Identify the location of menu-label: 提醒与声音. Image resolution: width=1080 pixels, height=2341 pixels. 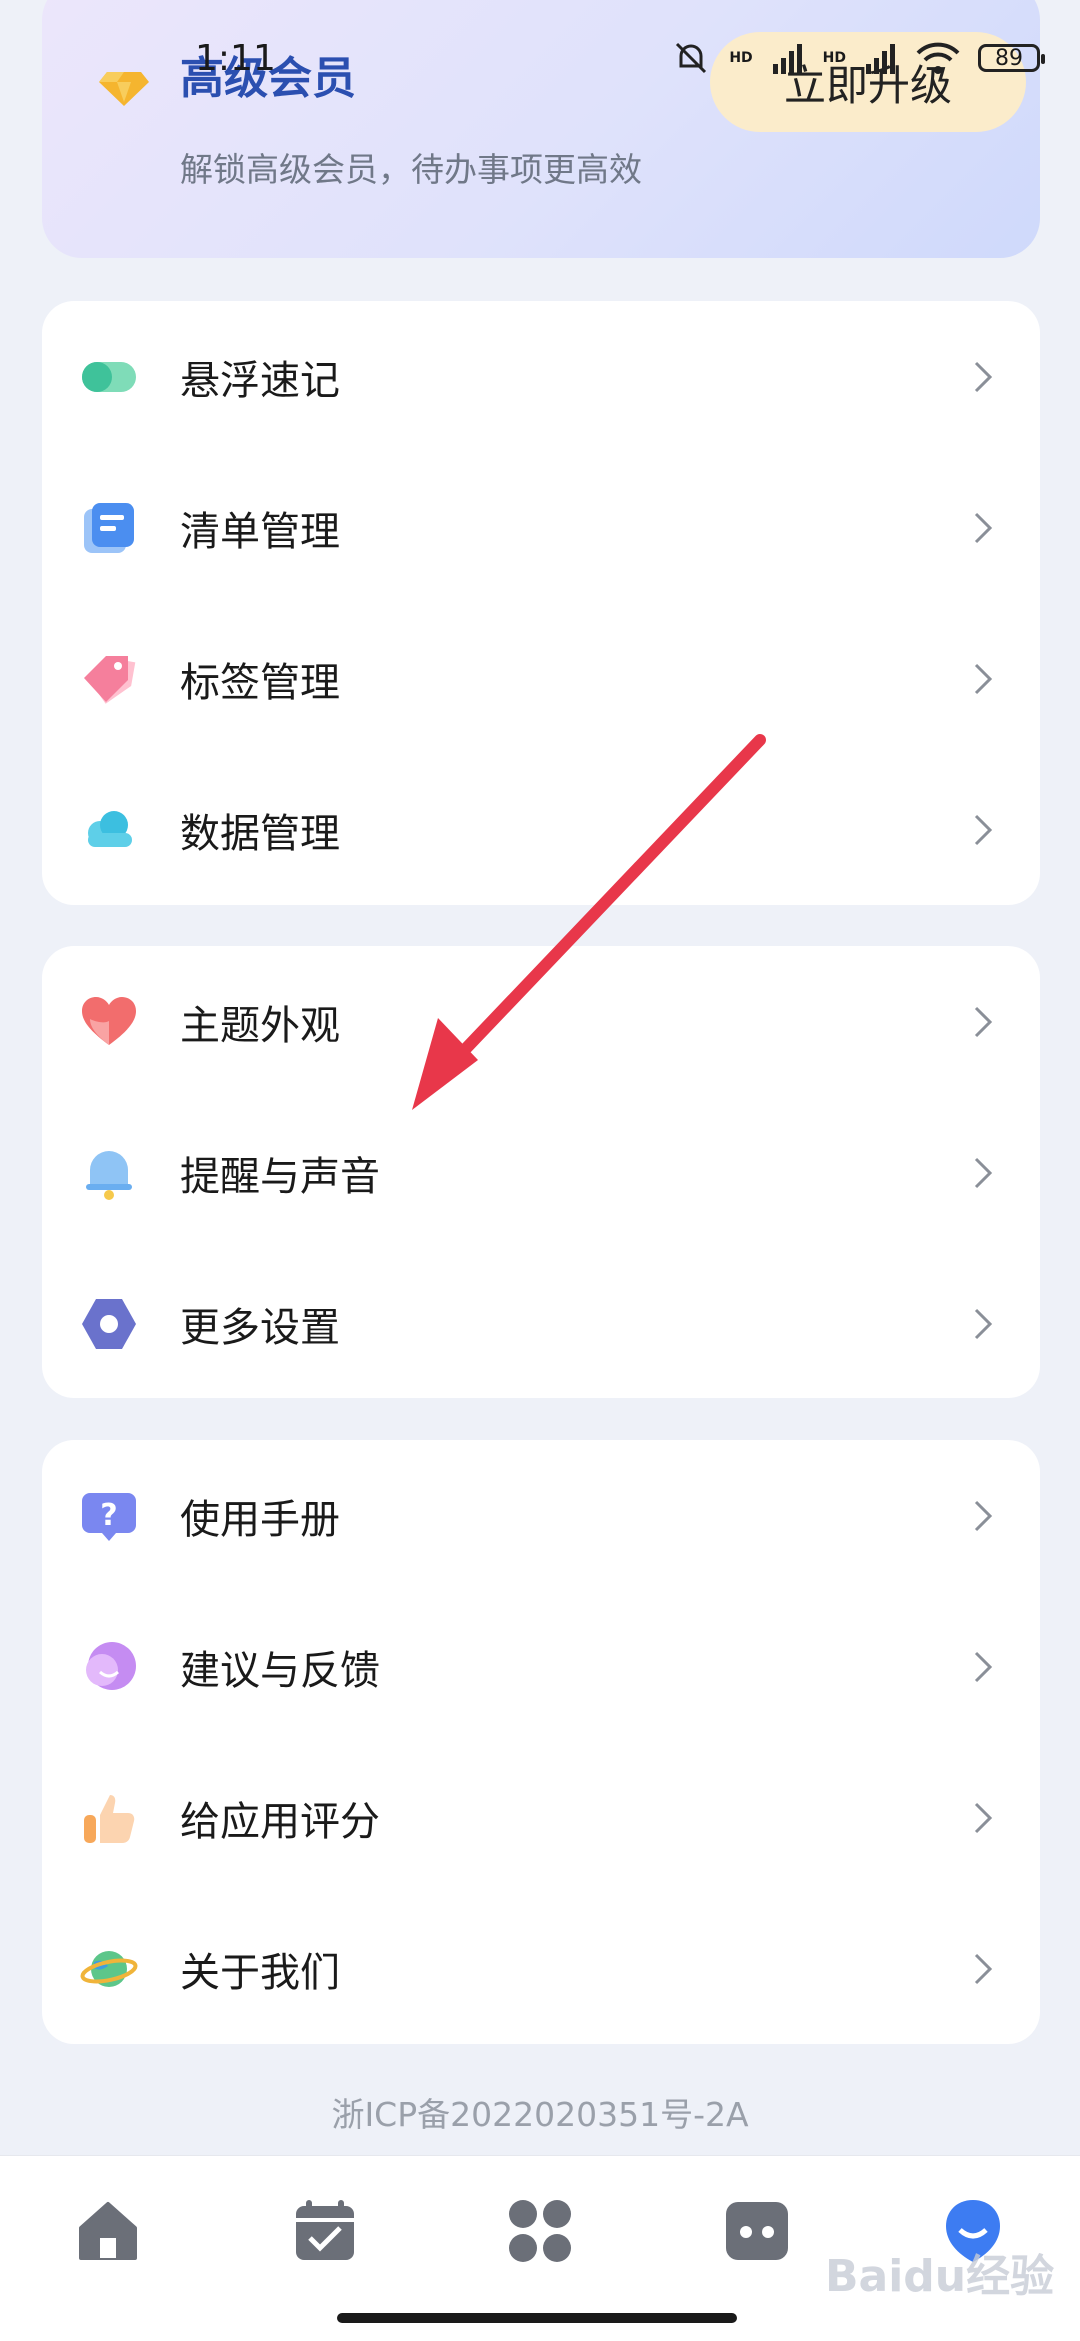
(280, 1176).